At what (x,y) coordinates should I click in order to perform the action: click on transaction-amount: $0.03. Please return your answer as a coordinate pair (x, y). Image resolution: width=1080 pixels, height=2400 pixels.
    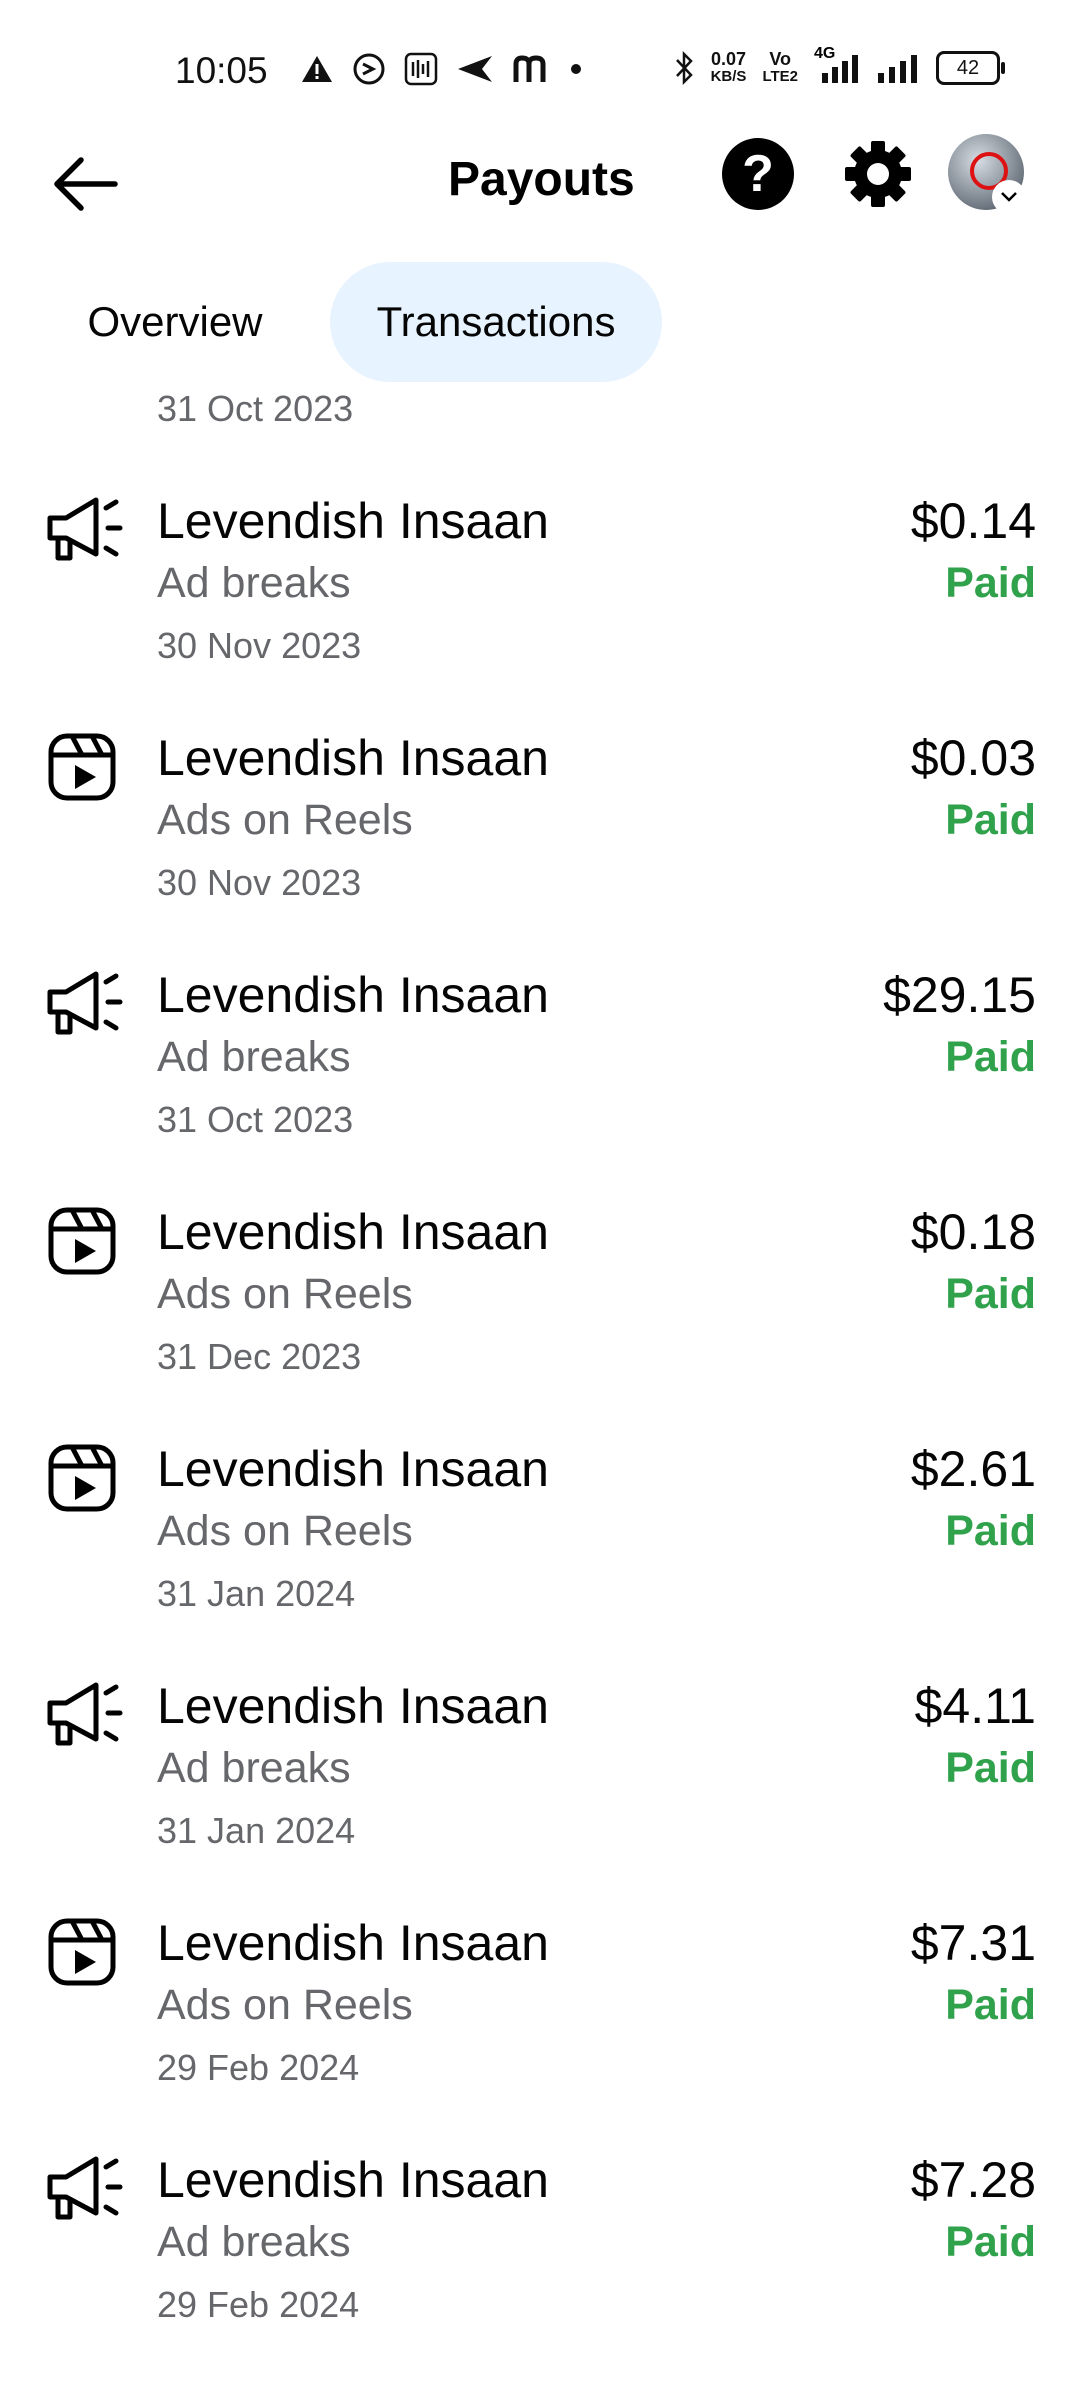
    Looking at the image, I should click on (973, 758).